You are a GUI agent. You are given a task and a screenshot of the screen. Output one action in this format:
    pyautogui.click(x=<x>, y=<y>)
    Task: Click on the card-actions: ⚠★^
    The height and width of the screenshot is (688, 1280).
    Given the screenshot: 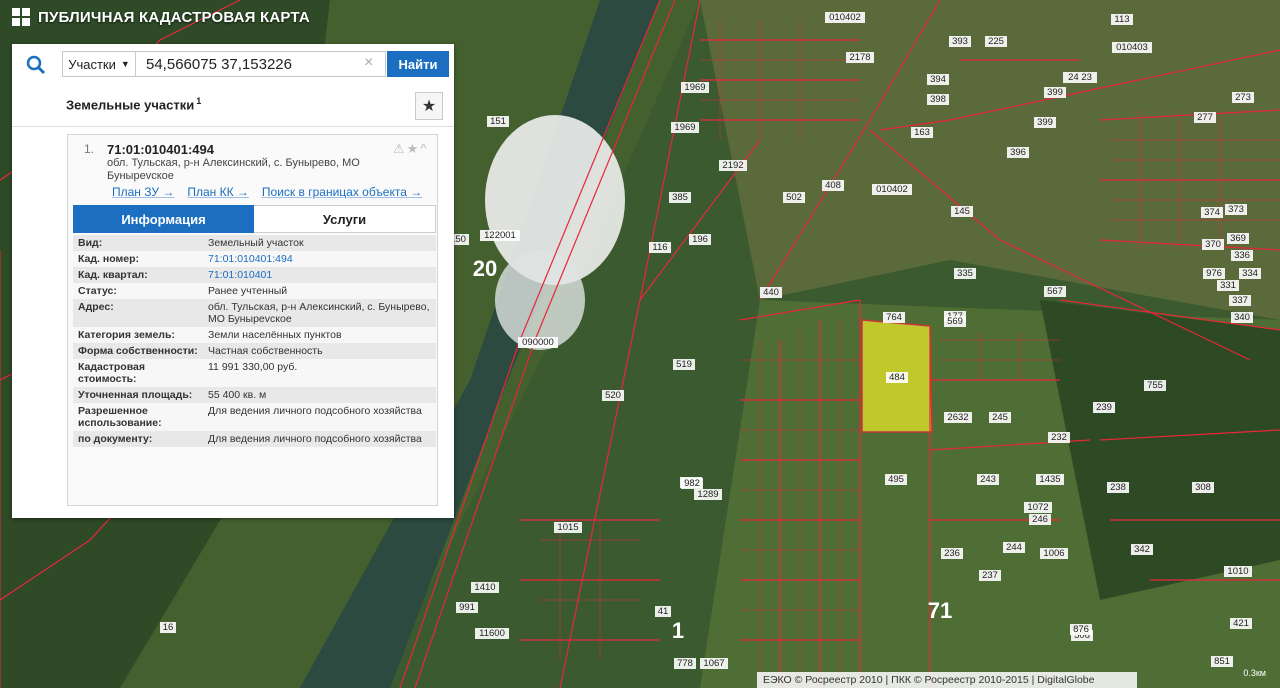 What is the action you would take?
    pyautogui.click(x=410, y=149)
    